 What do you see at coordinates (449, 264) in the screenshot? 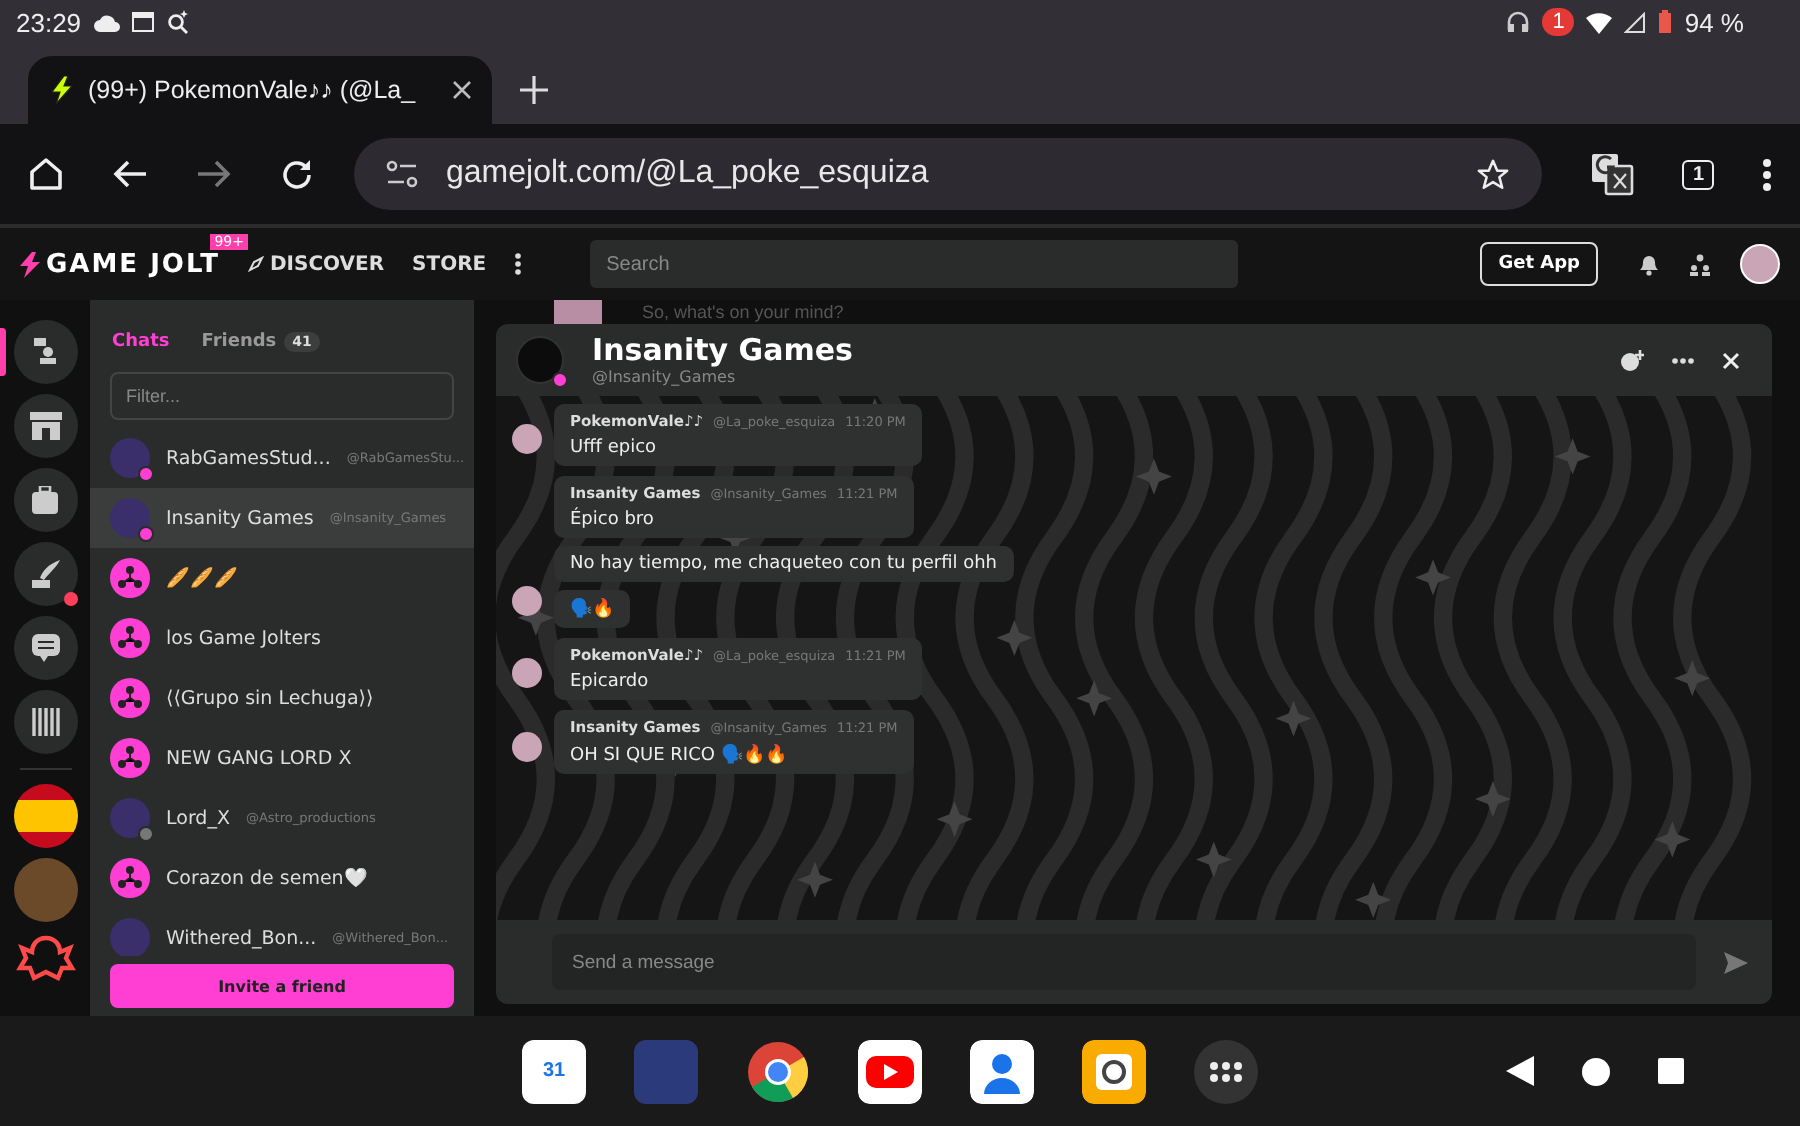
I see `nav-link: STORE` at bounding box center [449, 264].